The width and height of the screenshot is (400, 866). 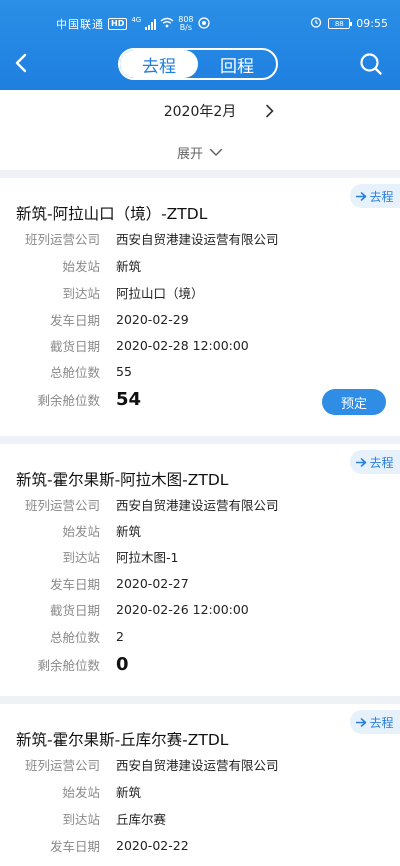 I want to click on field-value: 阿拉木图-1, so click(x=147, y=557).